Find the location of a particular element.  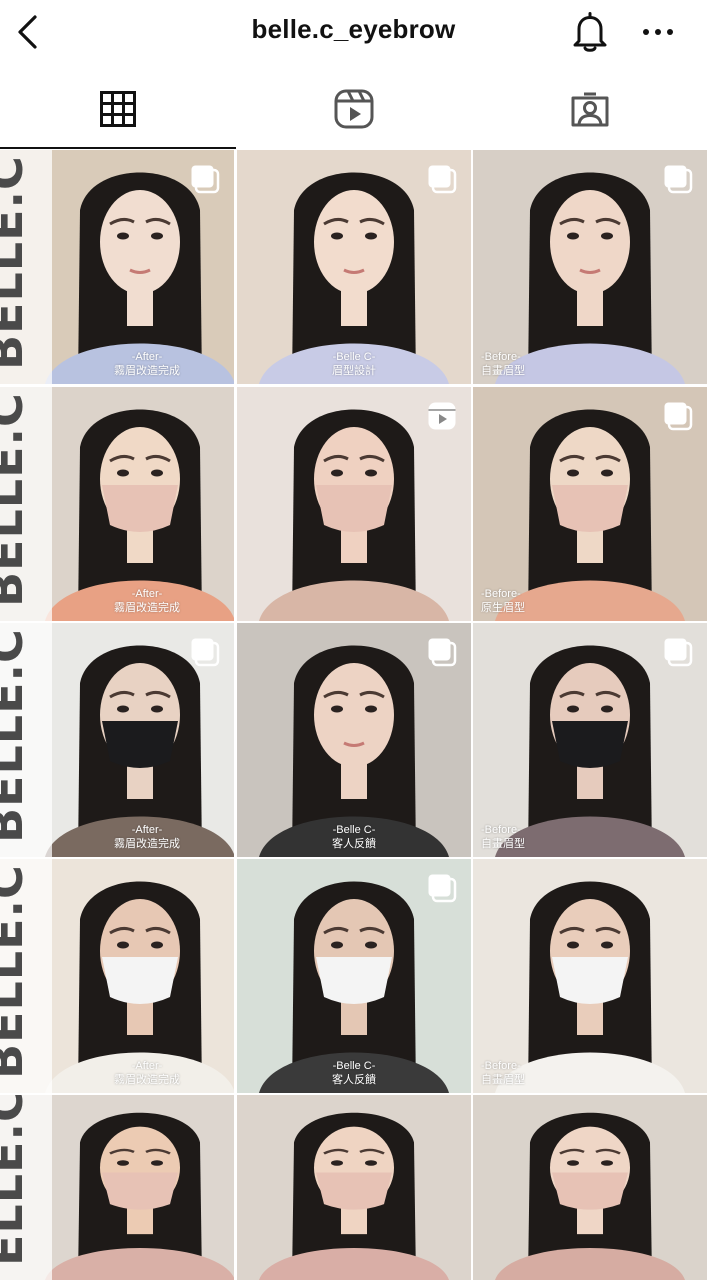

post-caption-text: 眉型設計 is located at coordinates (354, 371).